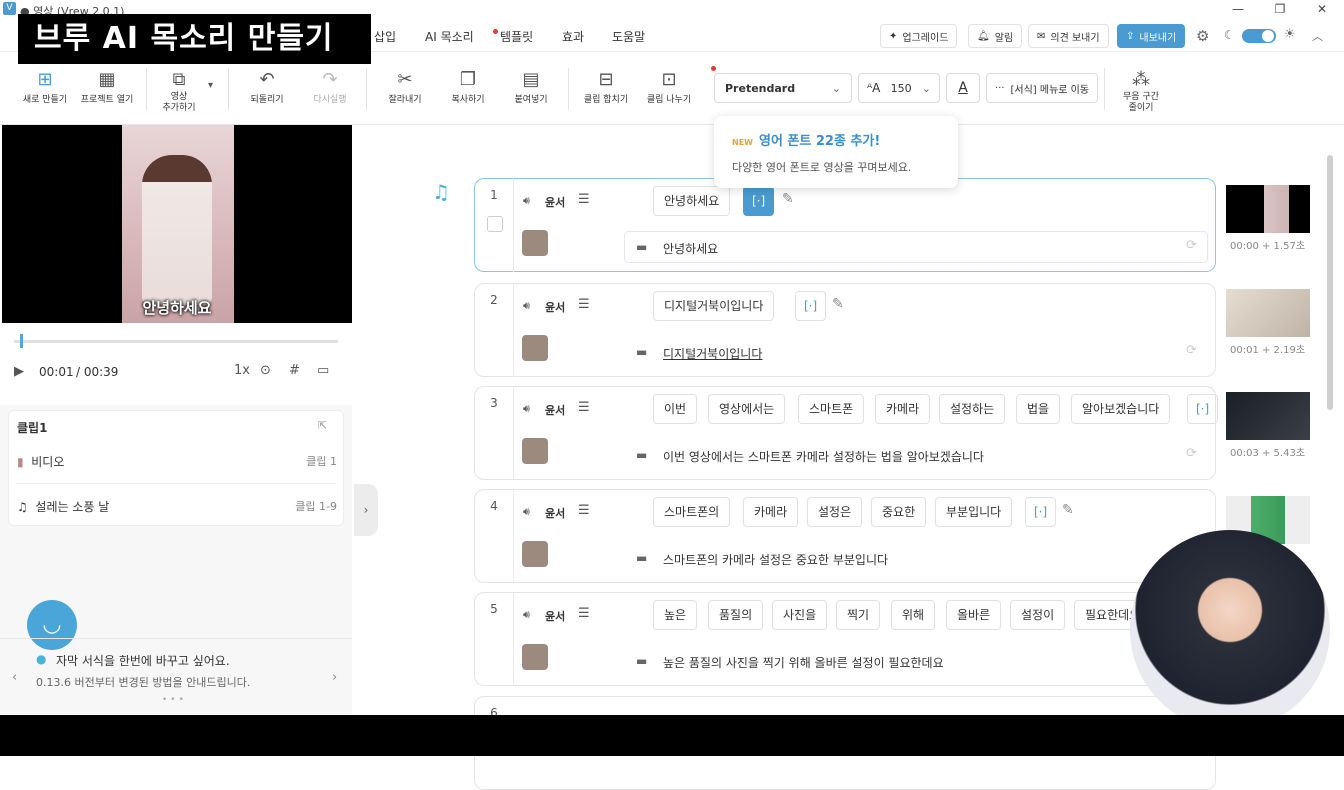 The image size is (1344, 790). I want to click on clip-music-row: ♫ 설레는 소풍 날 클립 1-9, so click(177, 506).